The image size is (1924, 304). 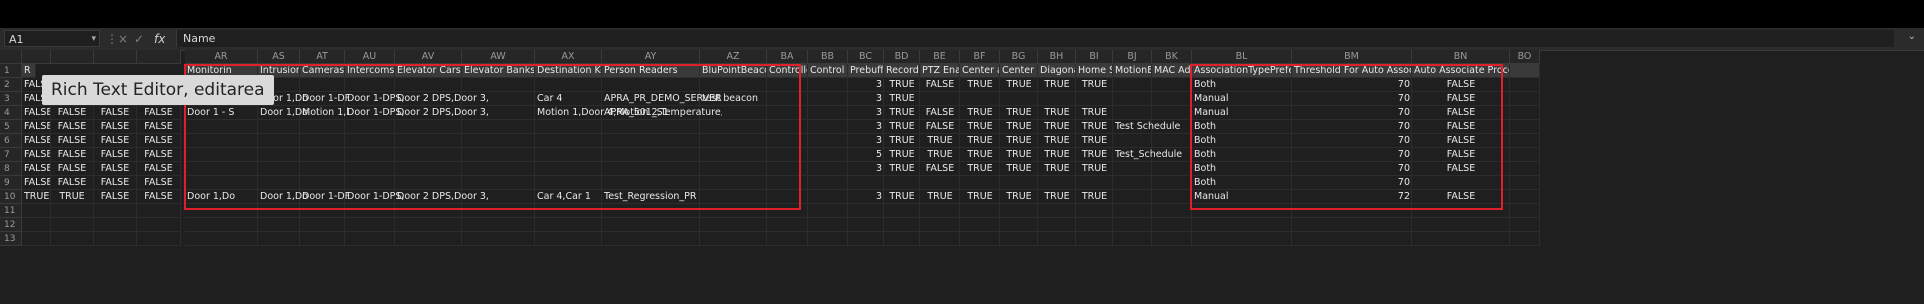 I want to click on column-name-cell: Destination Keypads, so click(x=568, y=71).